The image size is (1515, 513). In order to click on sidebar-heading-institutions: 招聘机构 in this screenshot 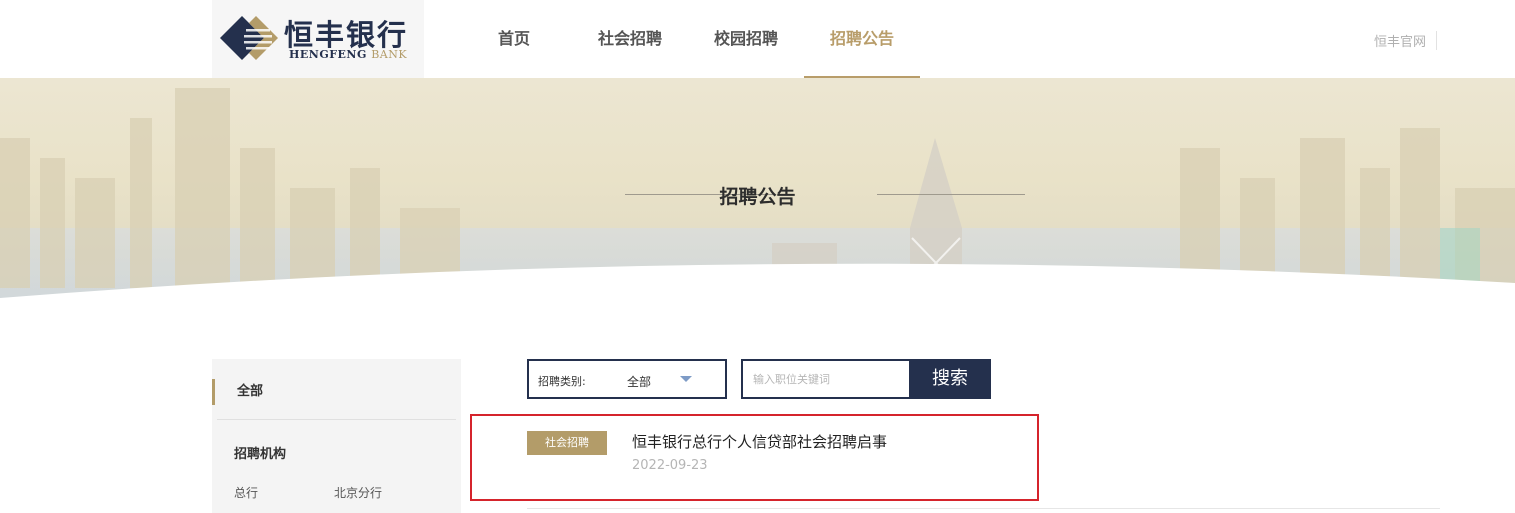, I will do `click(260, 454)`.